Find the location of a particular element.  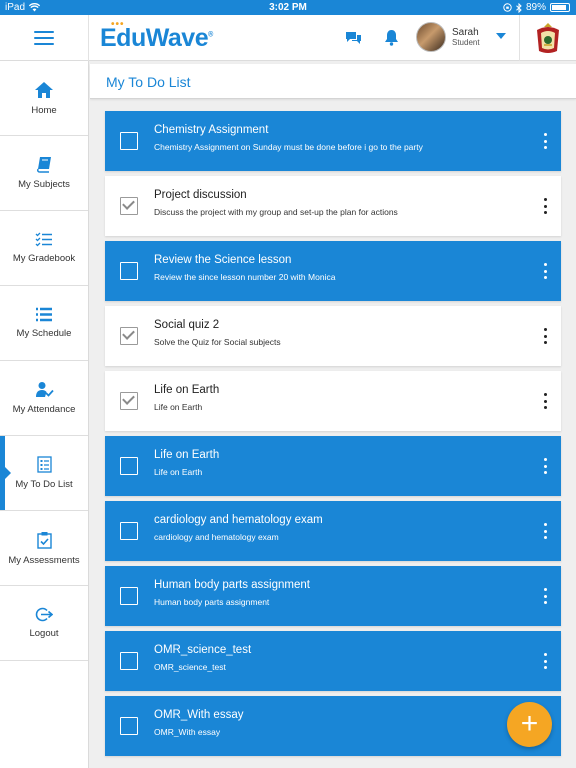

sidebar-item-home: Home is located at coordinates (44, 98).